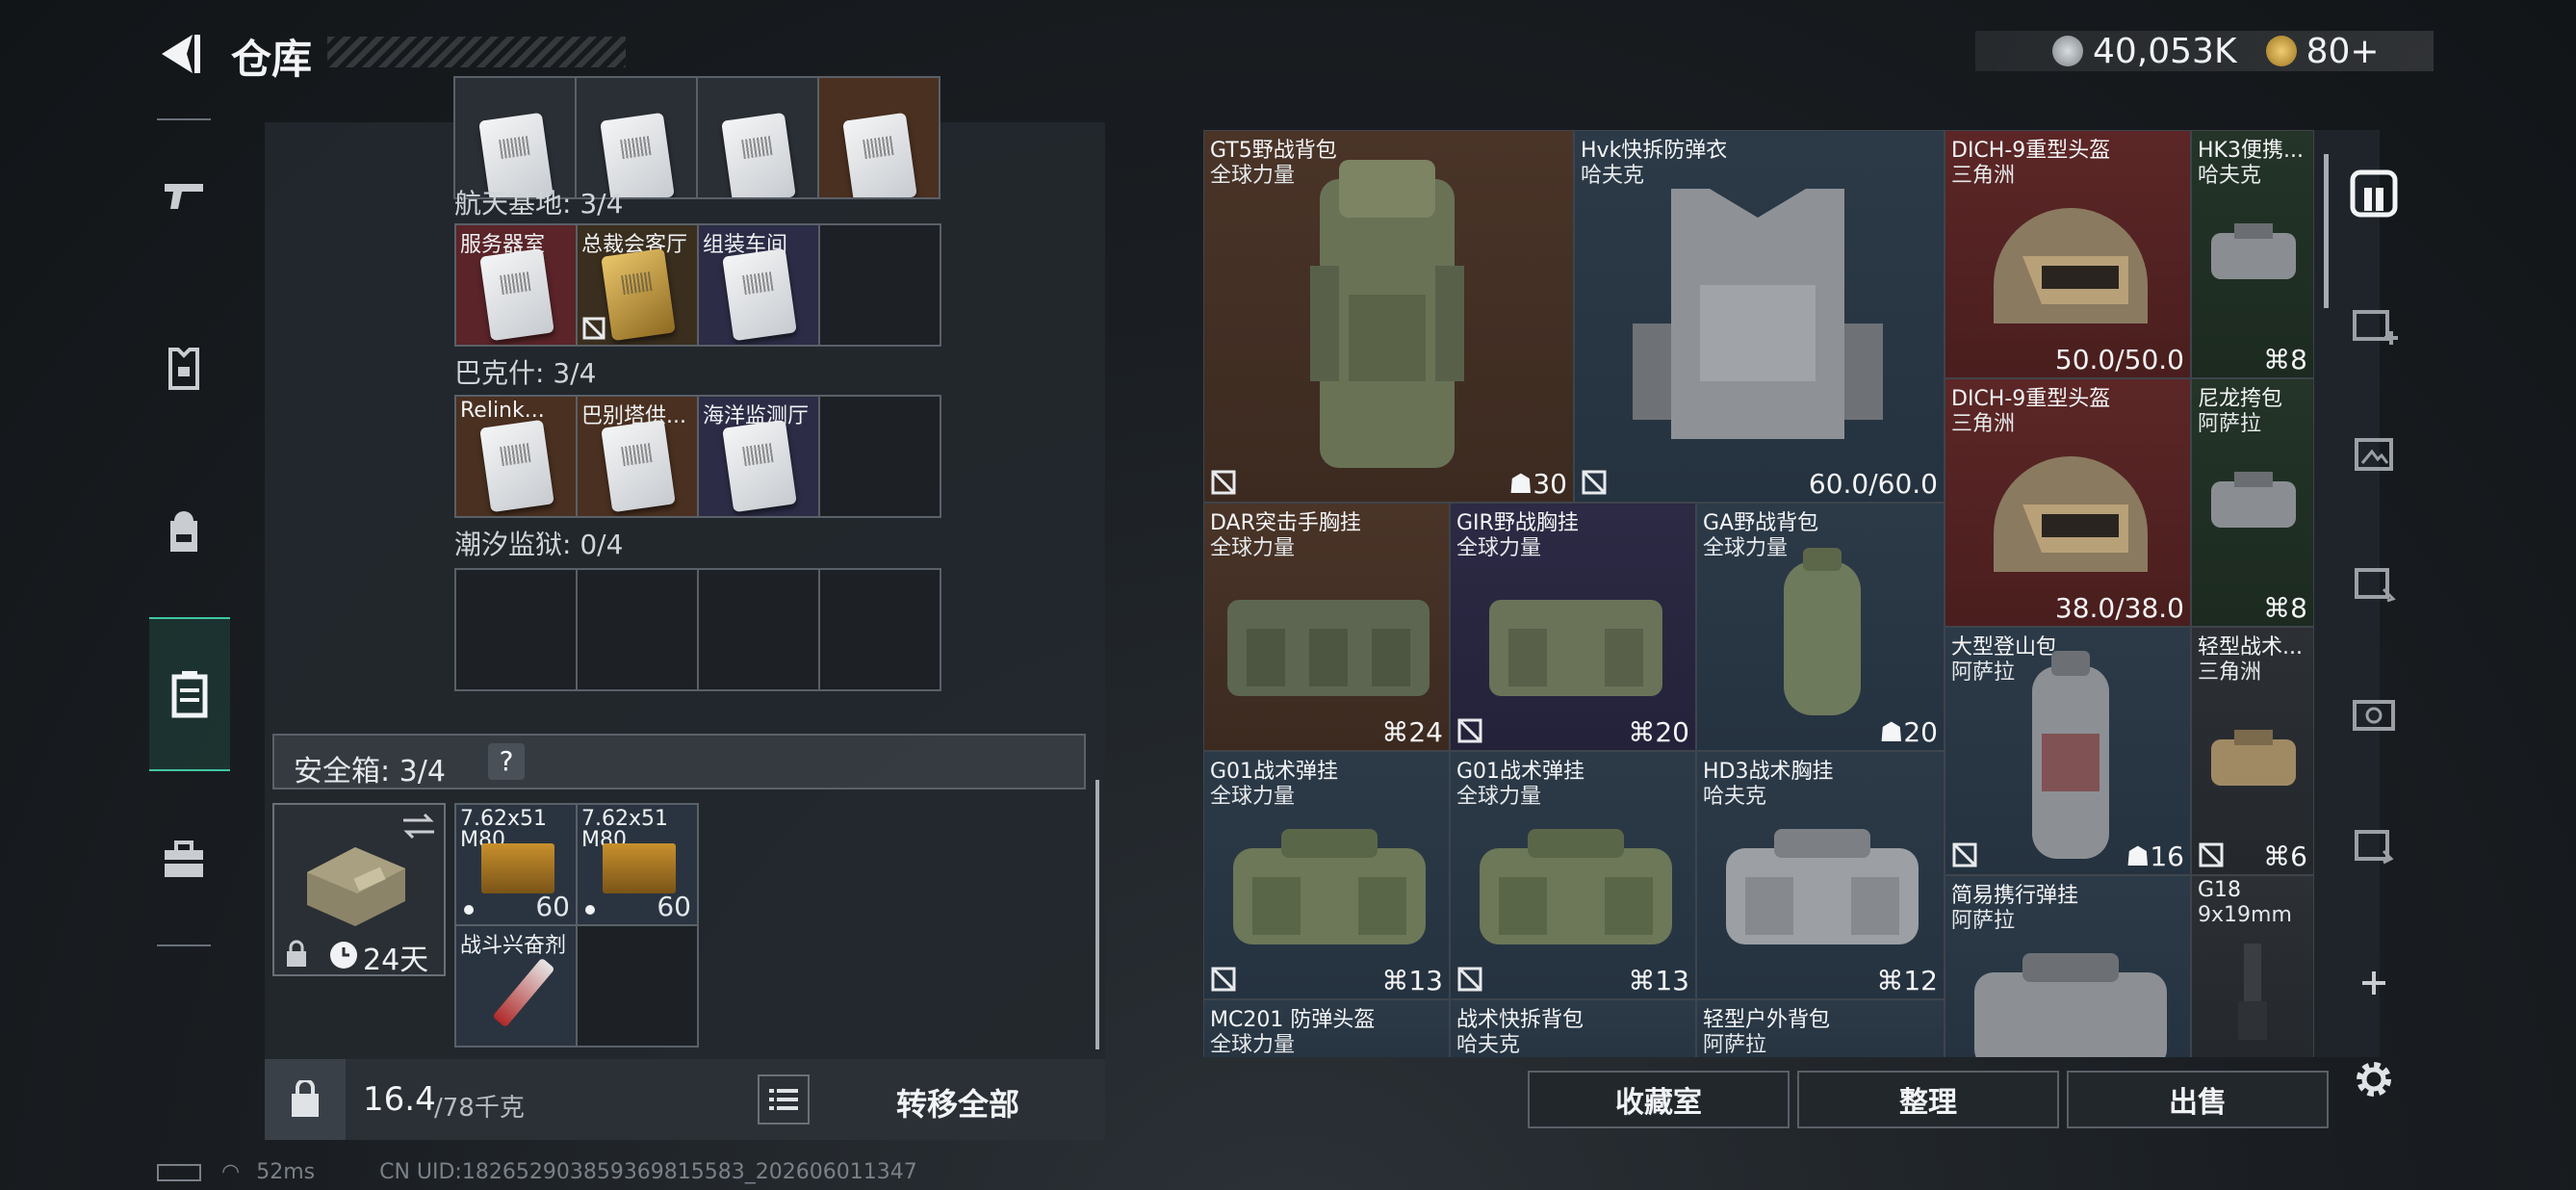  Describe the element at coordinates (396, 961) in the screenshot. I see `safe-box-timer: 24天` at that location.